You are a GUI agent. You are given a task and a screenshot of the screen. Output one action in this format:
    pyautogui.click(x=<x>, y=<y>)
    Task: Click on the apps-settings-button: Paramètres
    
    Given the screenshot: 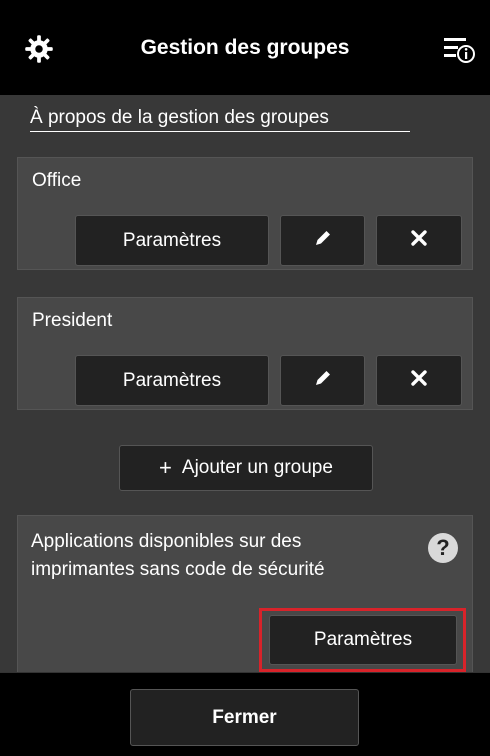 What is the action you would take?
    pyautogui.click(x=363, y=640)
    